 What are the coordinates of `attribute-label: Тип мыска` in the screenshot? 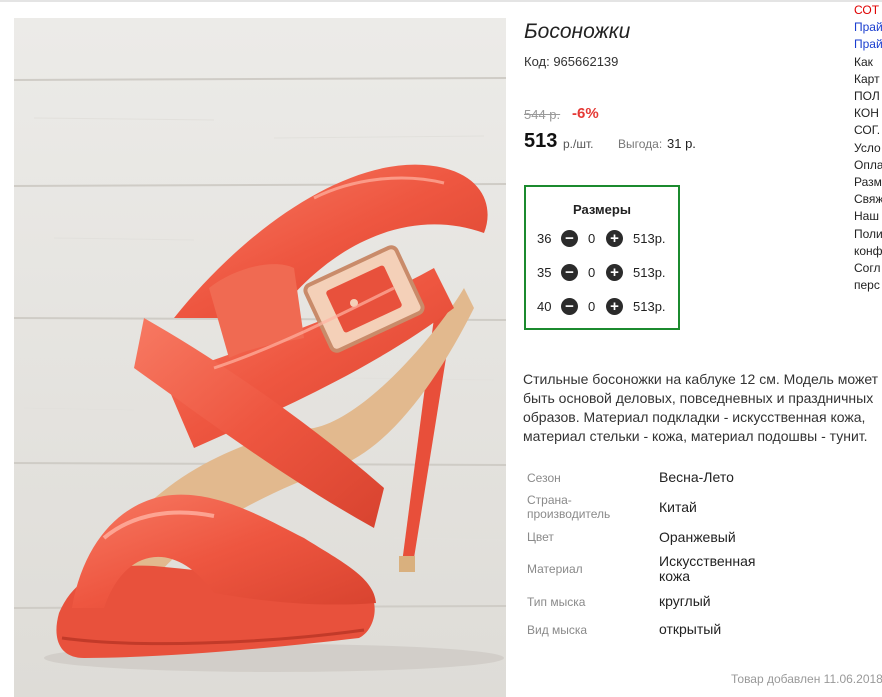 It's located at (556, 602).